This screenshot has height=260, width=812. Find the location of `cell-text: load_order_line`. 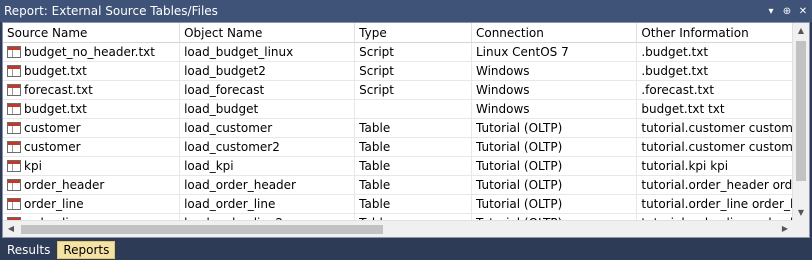

cell-text: load_order_line is located at coordinates (230, 204).